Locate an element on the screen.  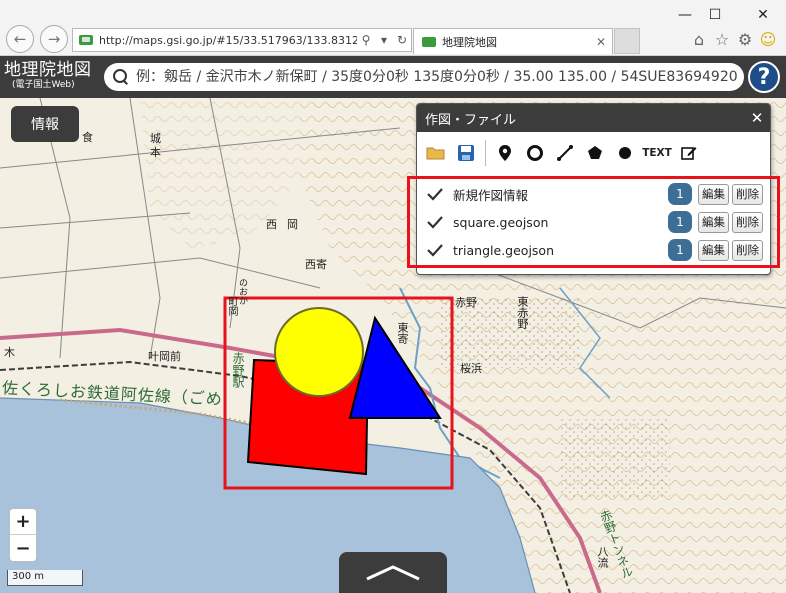
zoom-control: + − is located at coordinates (23, 535).